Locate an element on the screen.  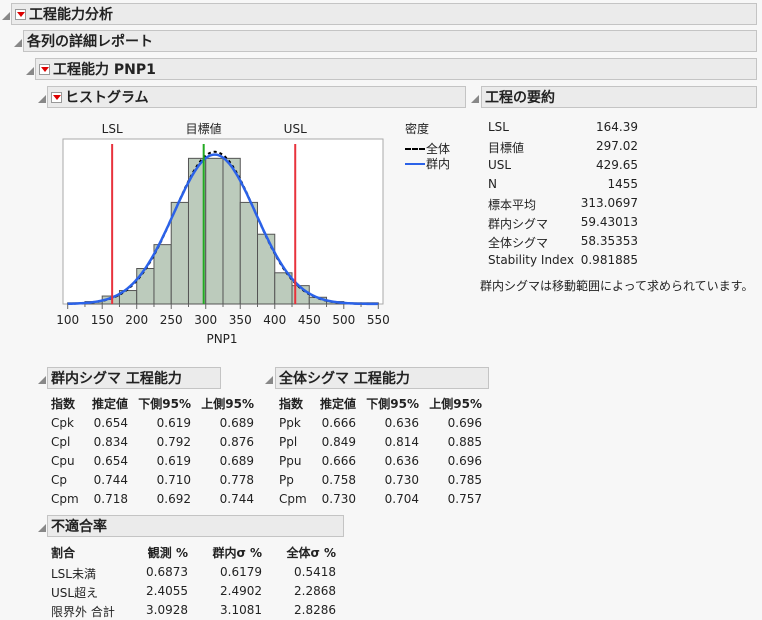
nonconf-cell: 2.2868 is located at coordinates (315, 591).